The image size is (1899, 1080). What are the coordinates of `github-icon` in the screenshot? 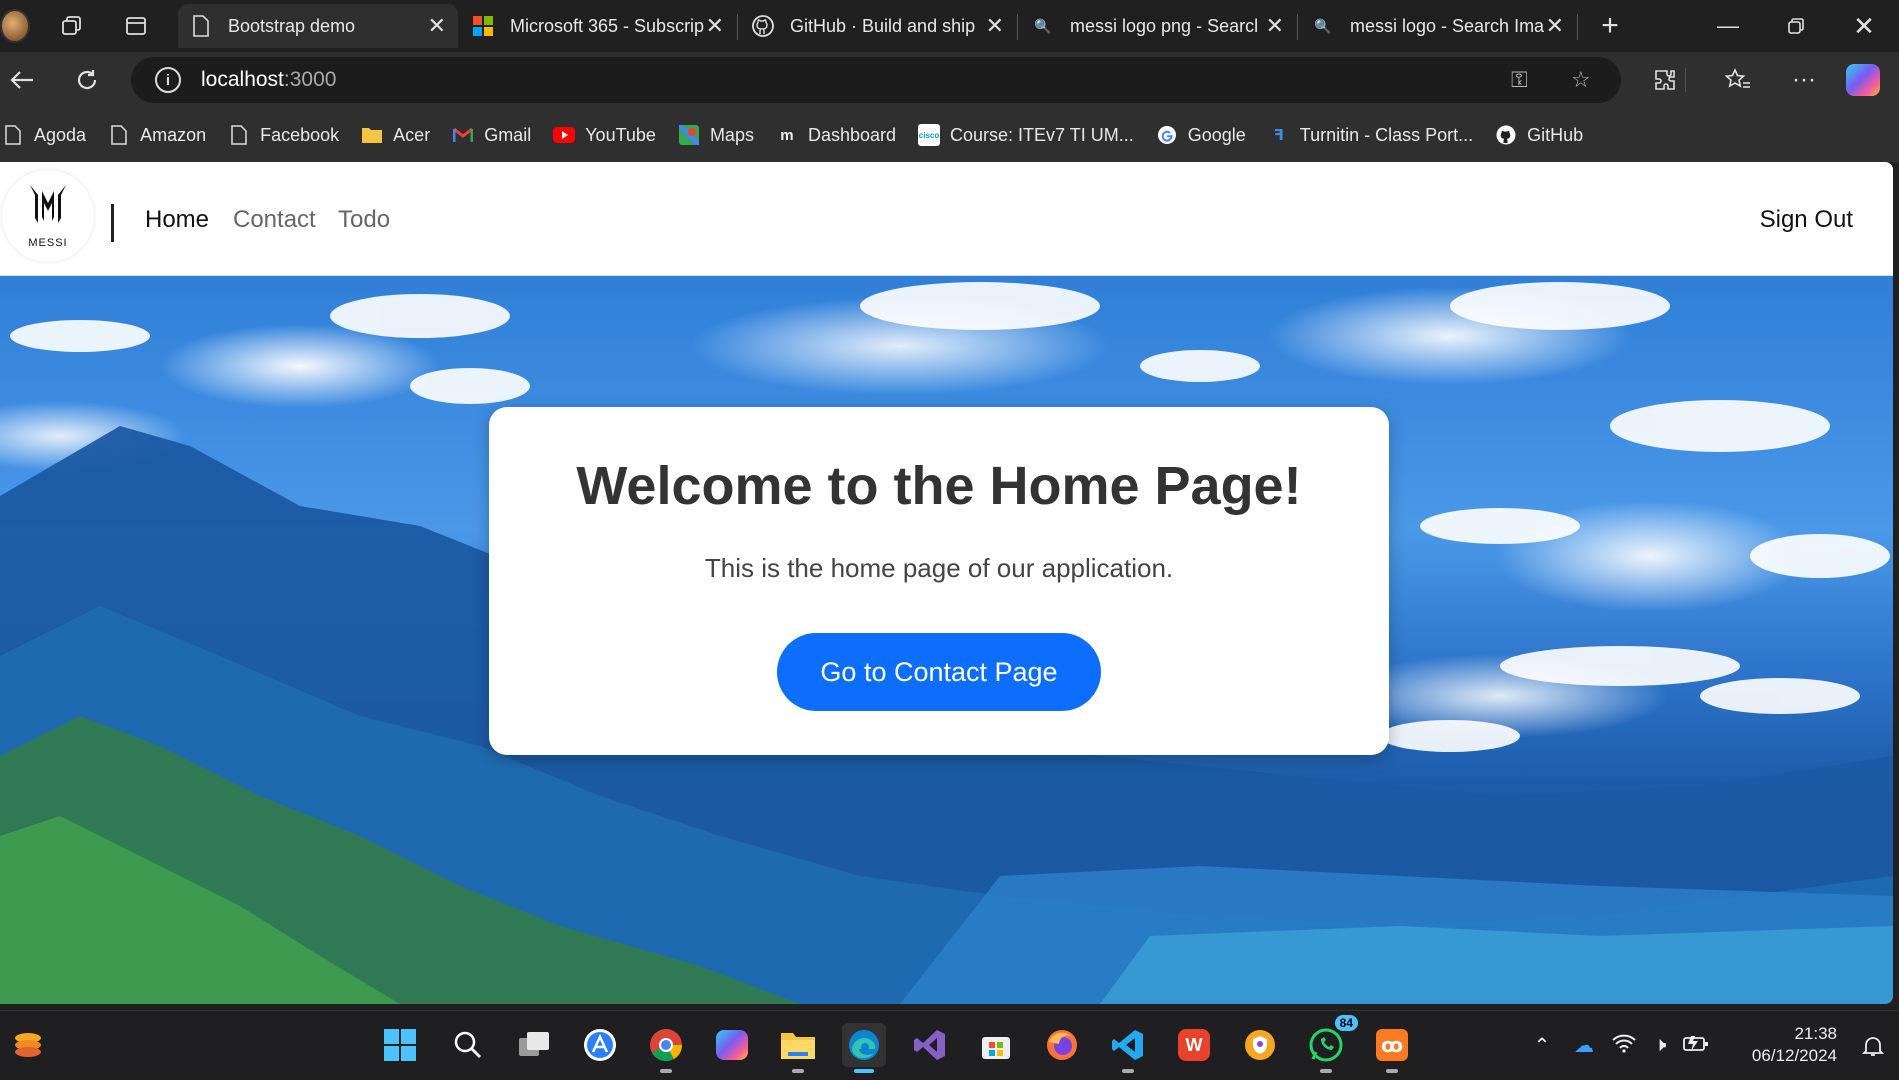 It's located at (763, 26).